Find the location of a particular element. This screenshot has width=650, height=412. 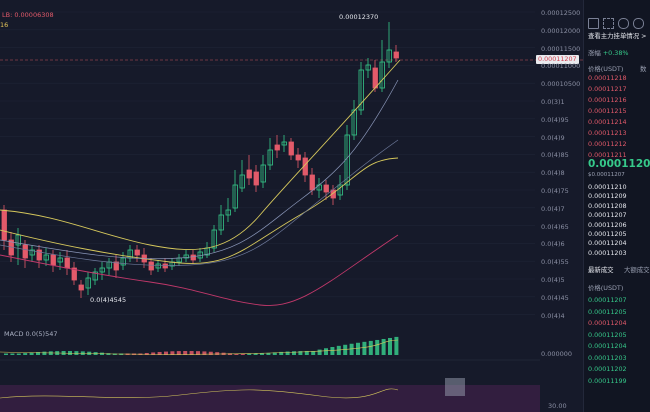

bid-row: 0.00011207 is located at coordinates (607, 215).